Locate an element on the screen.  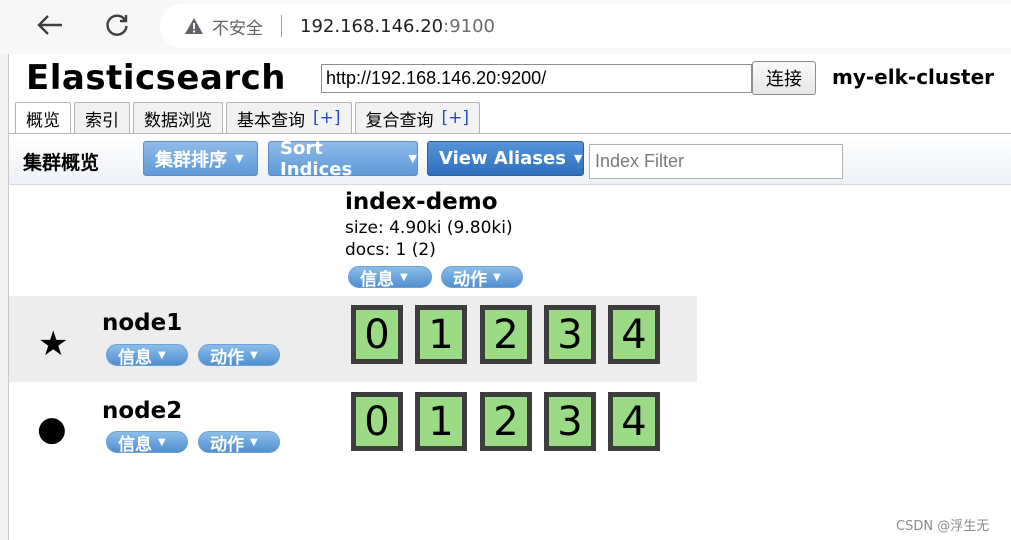
button-label: Sort Indices is located at coordinates (316, 158).